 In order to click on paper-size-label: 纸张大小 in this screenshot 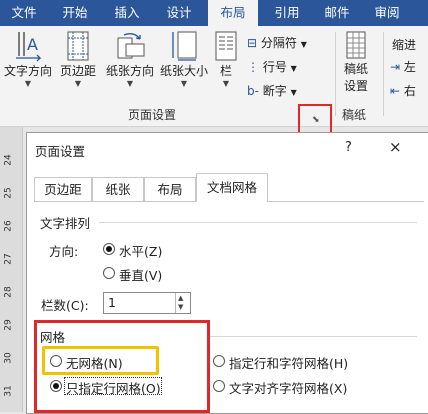, I will do `click(183, 71)`.